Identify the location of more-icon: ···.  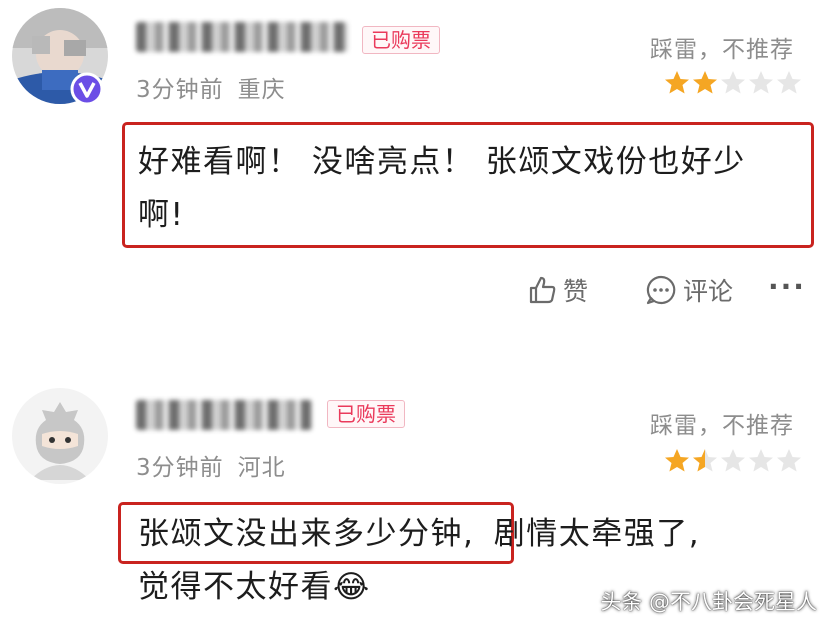
(787, 286).